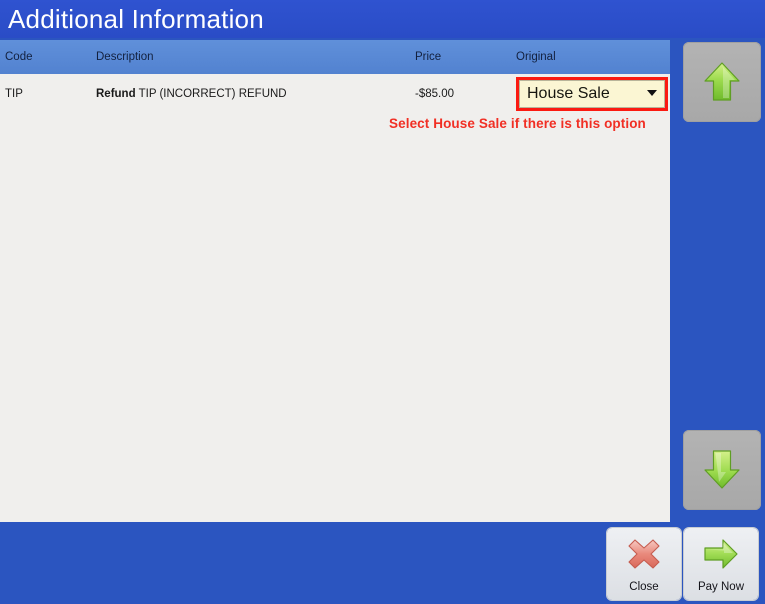  I want to click on close-cross-icon, so click(644, 554).